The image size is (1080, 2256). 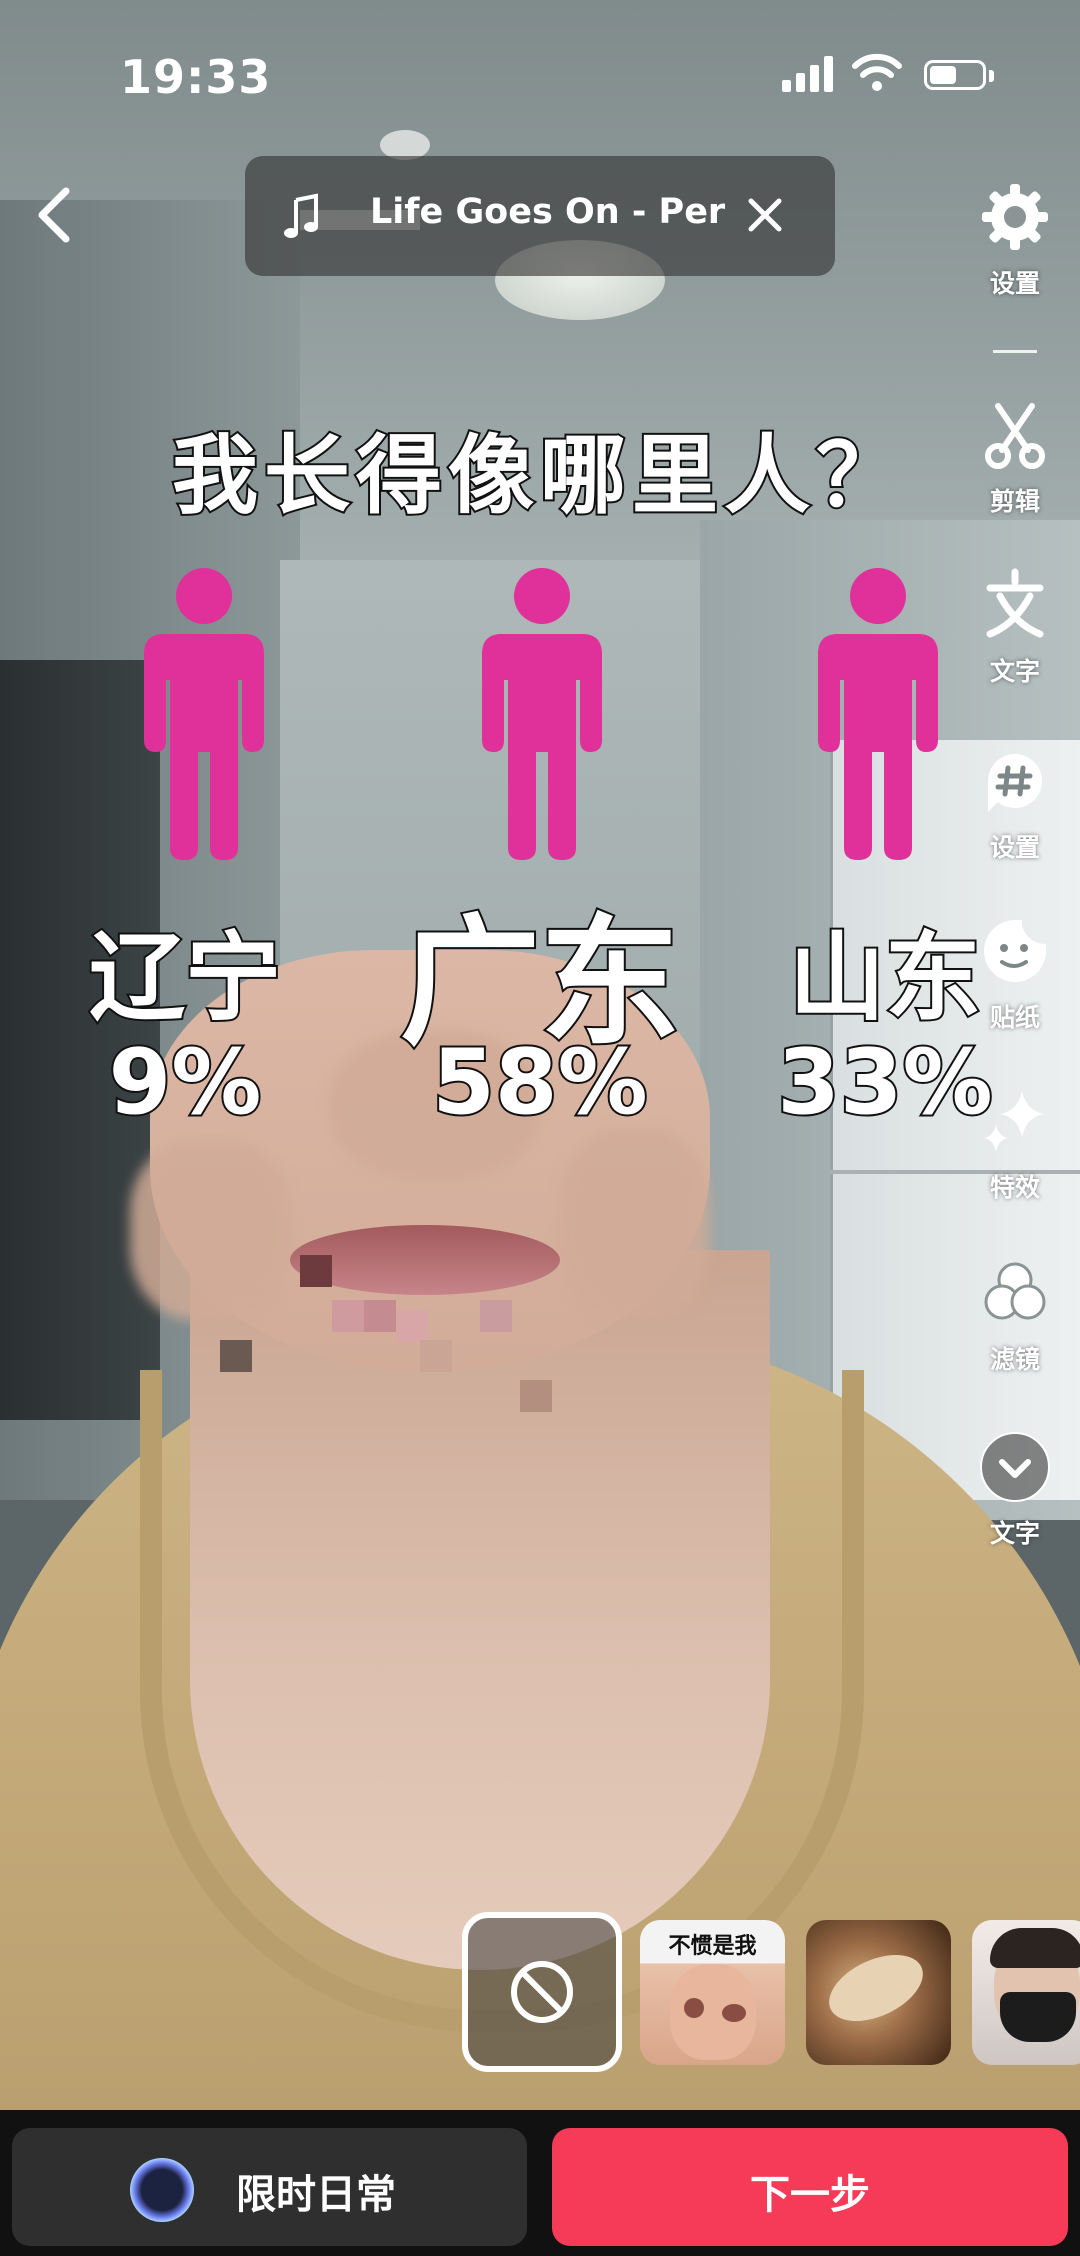 What do you see at coordinates (877, 72) in the screenshot?
I see `wifi-icon` at bounding box center [877, 72].